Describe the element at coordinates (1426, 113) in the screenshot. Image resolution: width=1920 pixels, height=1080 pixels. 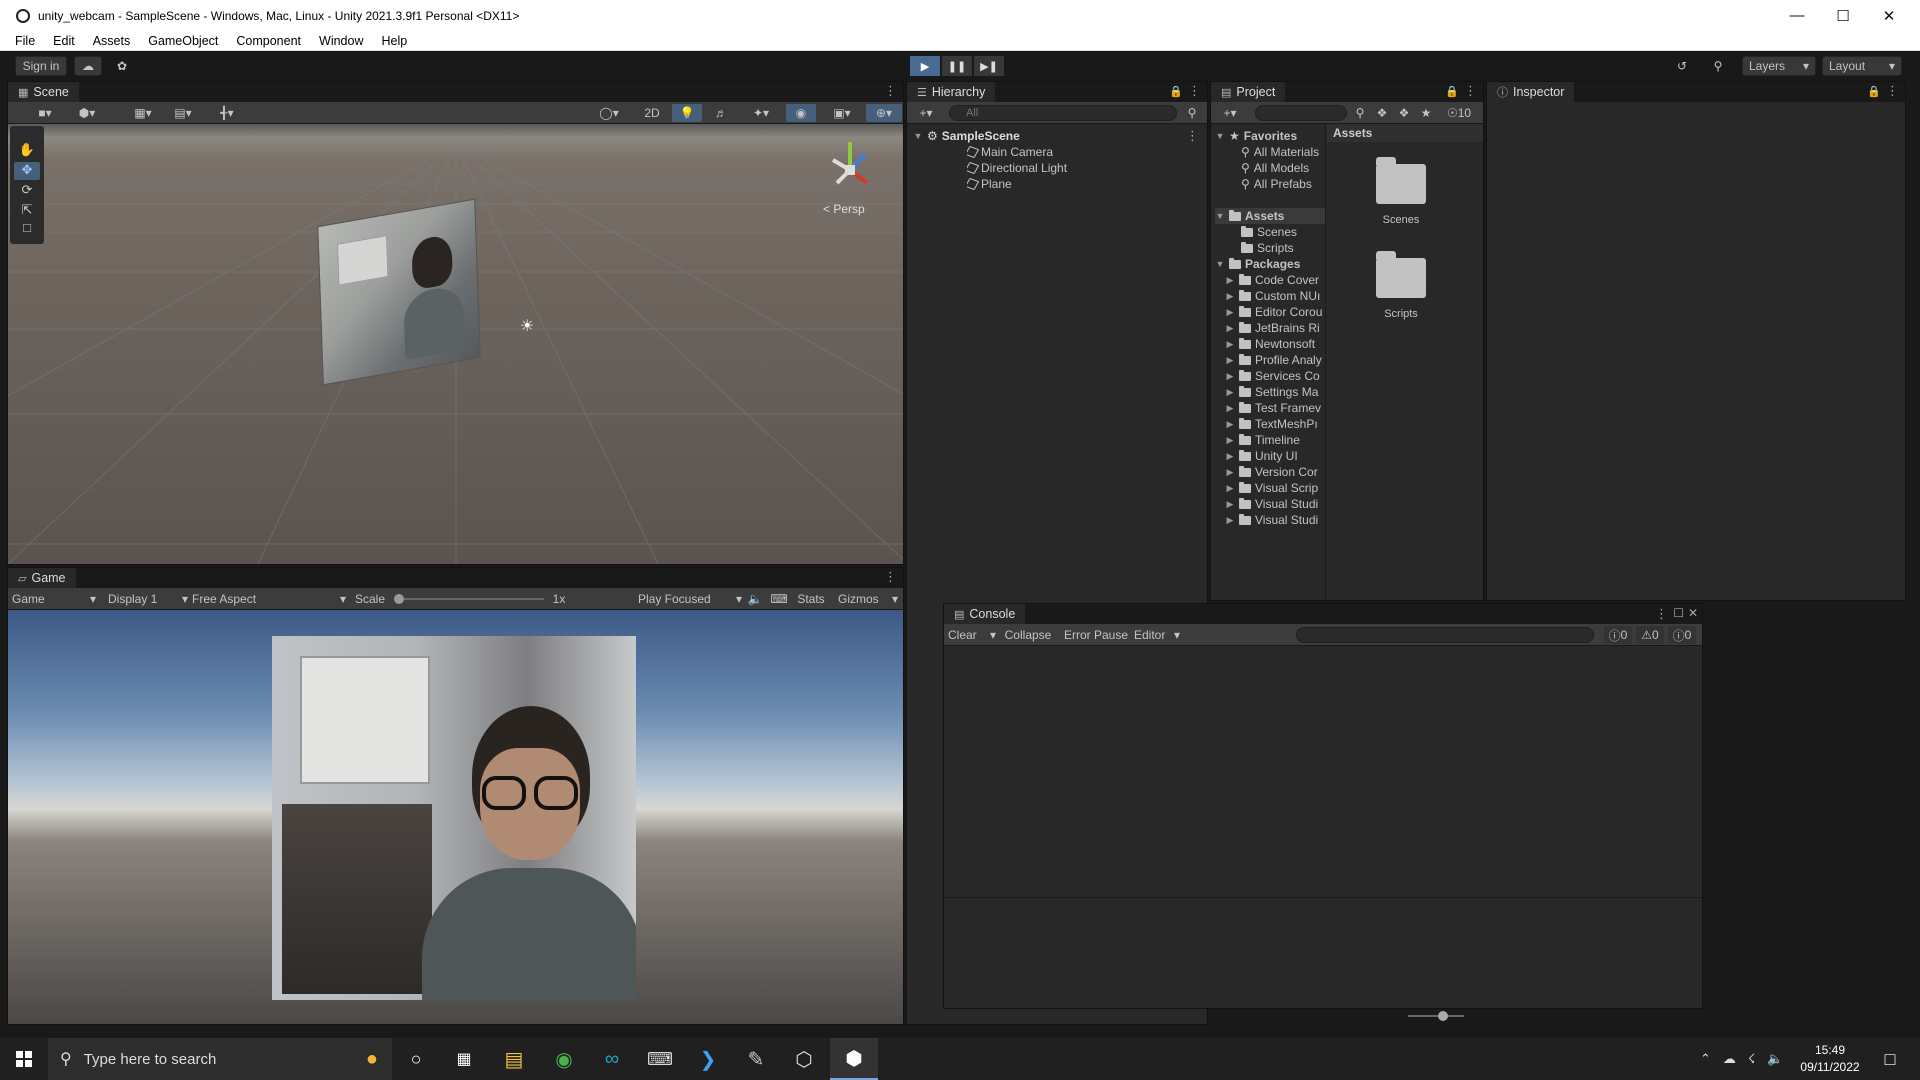
I see `star-icon: ★` at that location.